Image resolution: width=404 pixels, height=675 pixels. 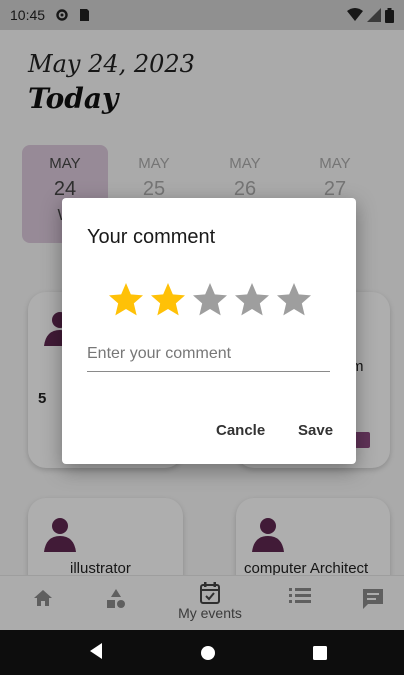 I want to click on recents-icon, so click(x=320, y=653).